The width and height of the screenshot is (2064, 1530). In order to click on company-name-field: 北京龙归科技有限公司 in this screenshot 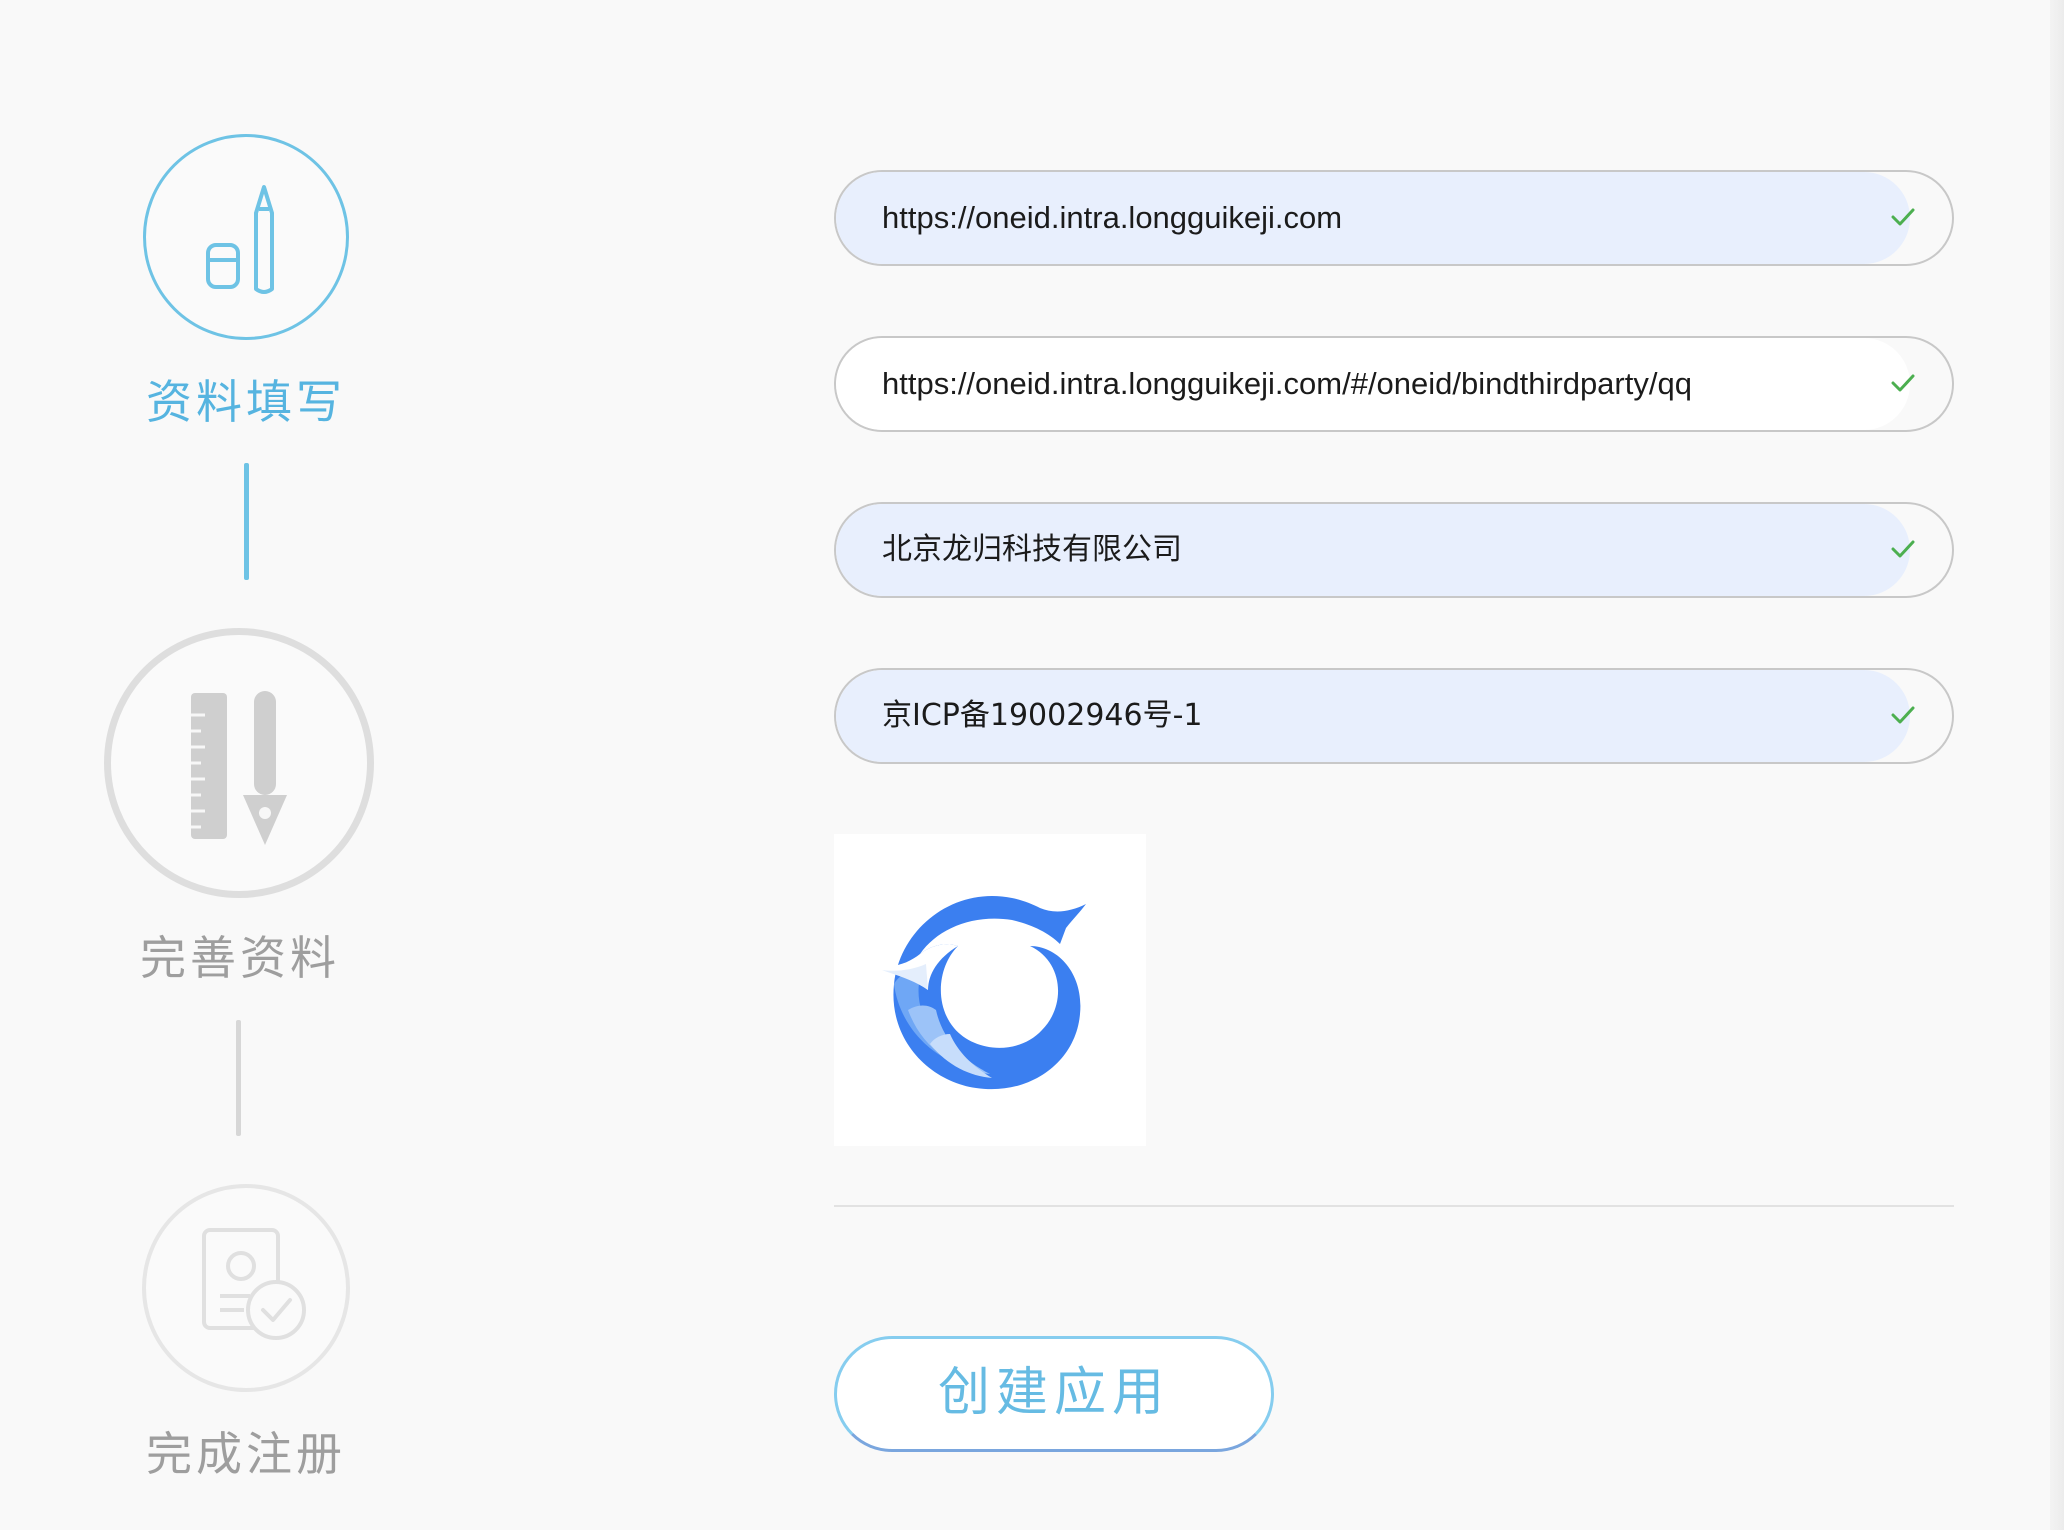, I will do `click(1394, 550)`.